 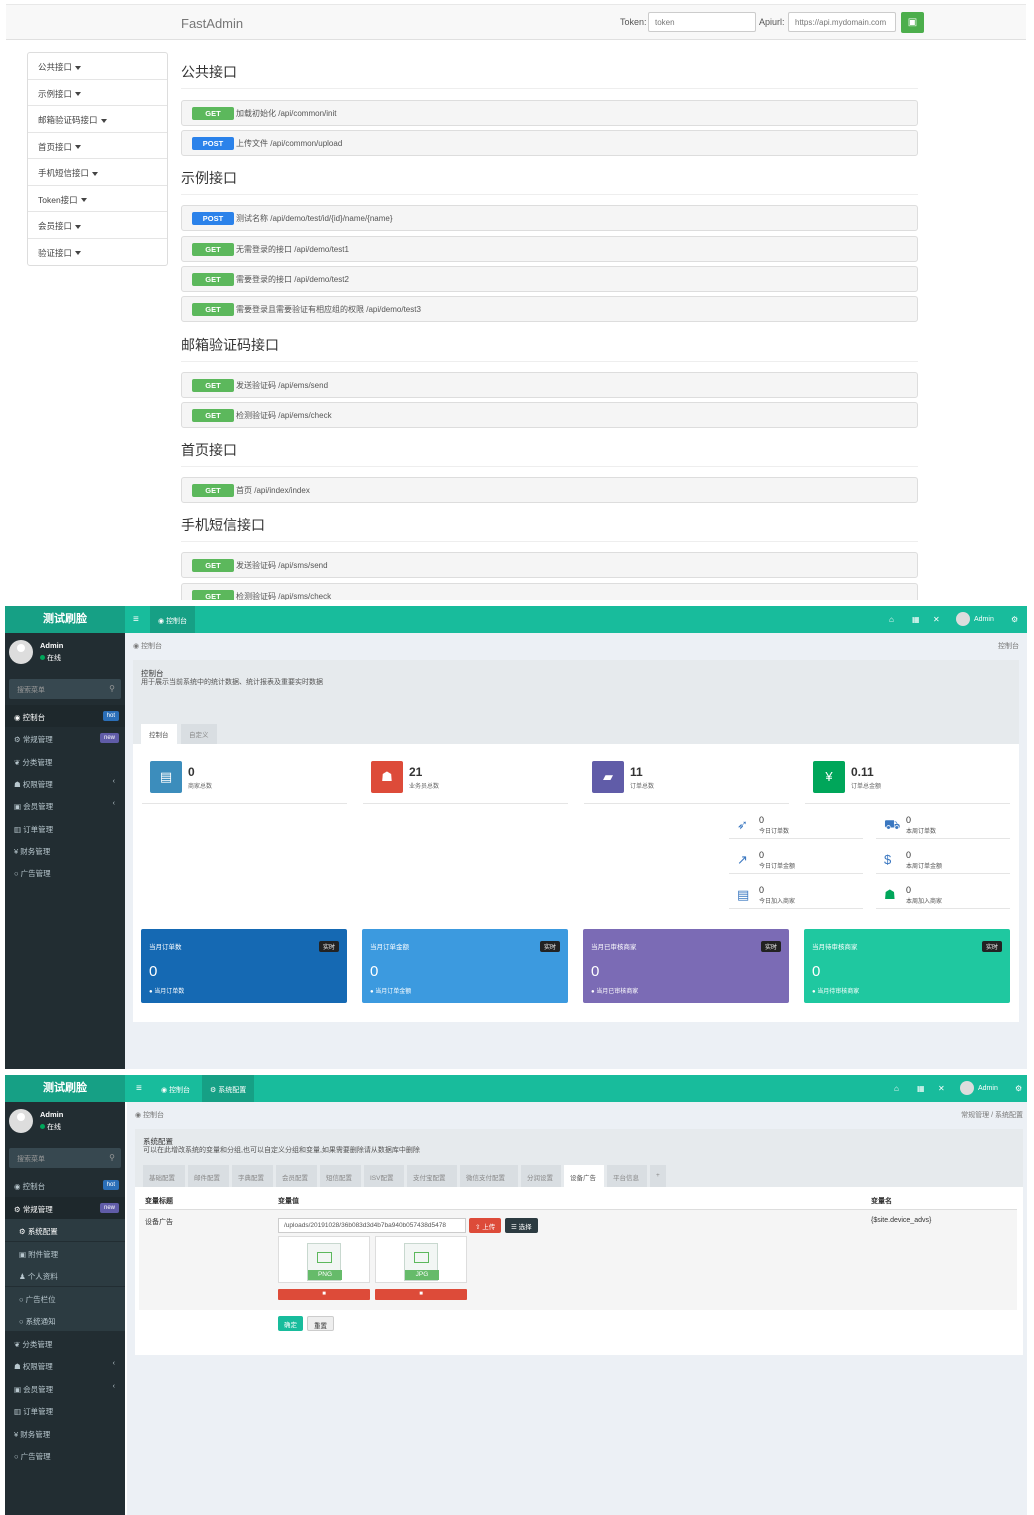 What do you see at coordinates (244, 966) in the screenshot?
I see `summary-card: 当月订单数 实时 0 ● 当月订单数` at bounding box center [244, 966].